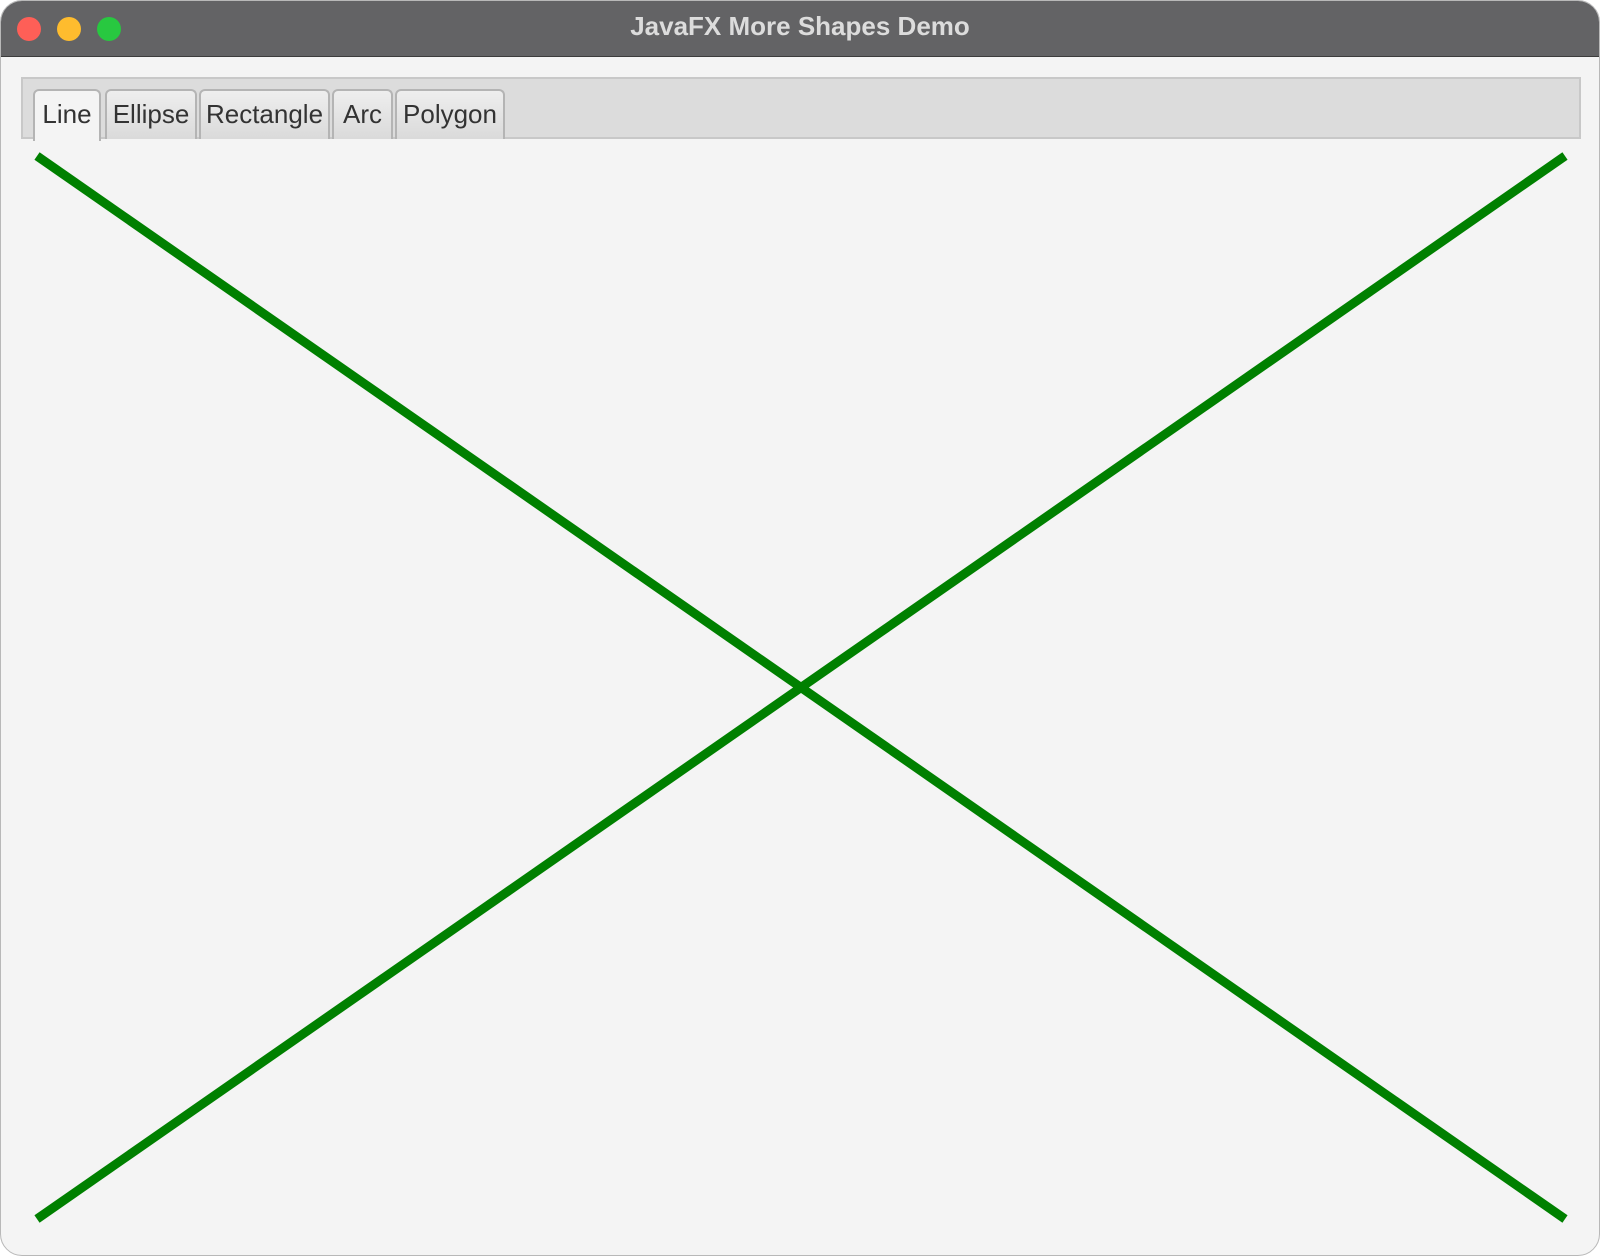 Image resolution: width=1600 pixels, height=1256 pixels. I want to click on tab-rectangle: Rectangle, so click(264, 114).